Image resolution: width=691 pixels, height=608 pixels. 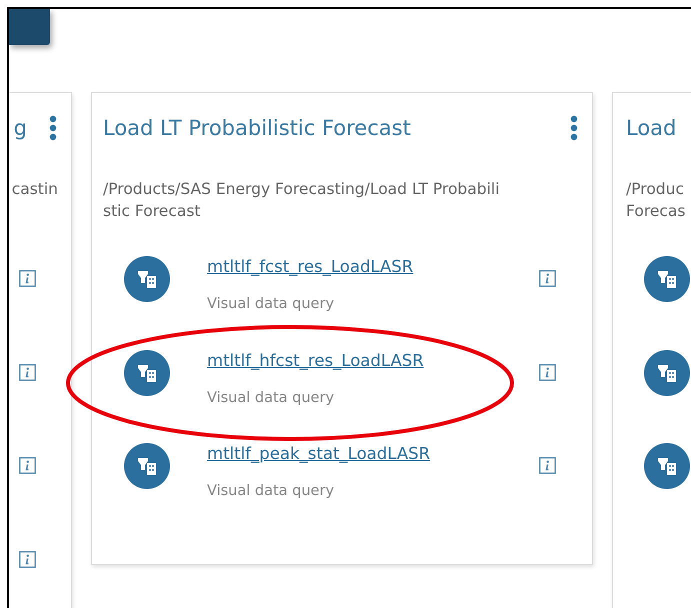 I want to click on folder-path: /Produc, so click(x=655, y=189).